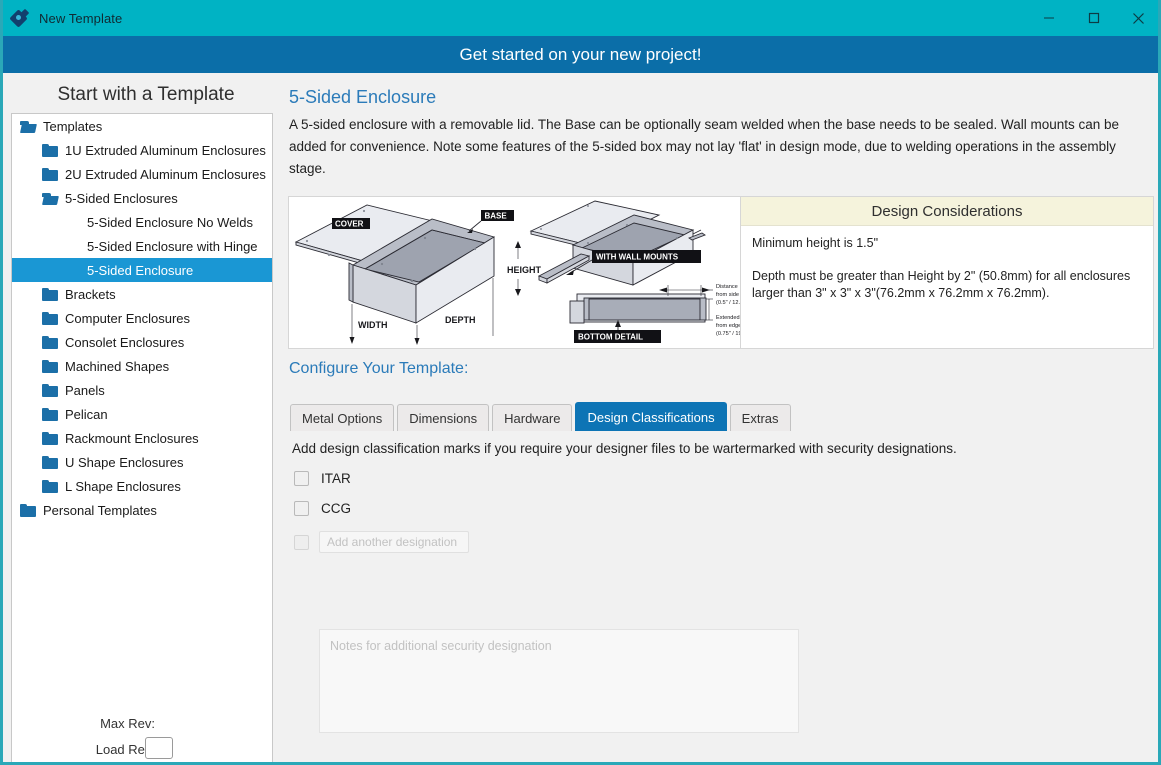  I want to click on tab-design-classifications: Design Classifications, so click(651, 416).